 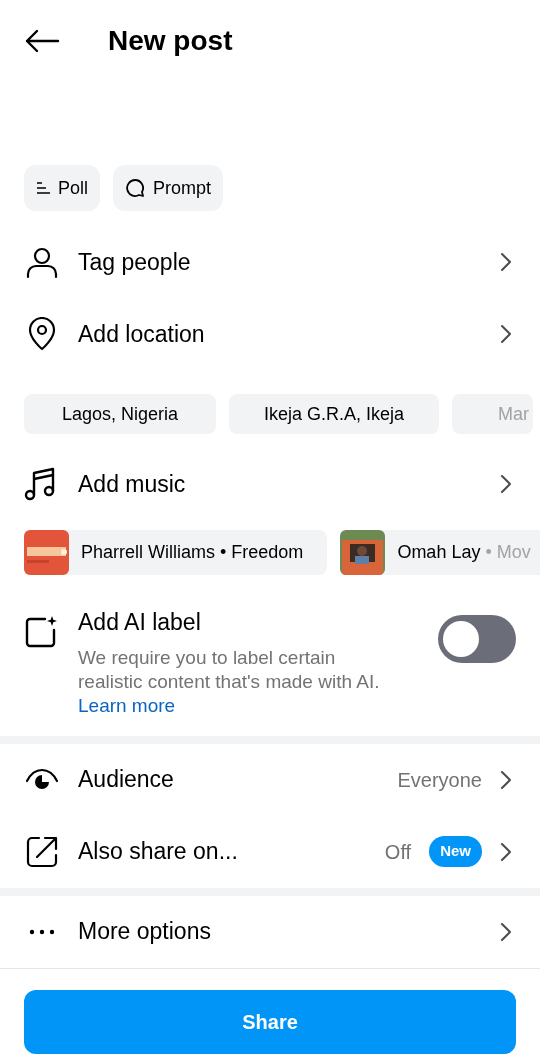 What do you see at coordinates (477, 639) in the screenshot?
I see `ai-label-toggle` at bounding box center [477, 639].